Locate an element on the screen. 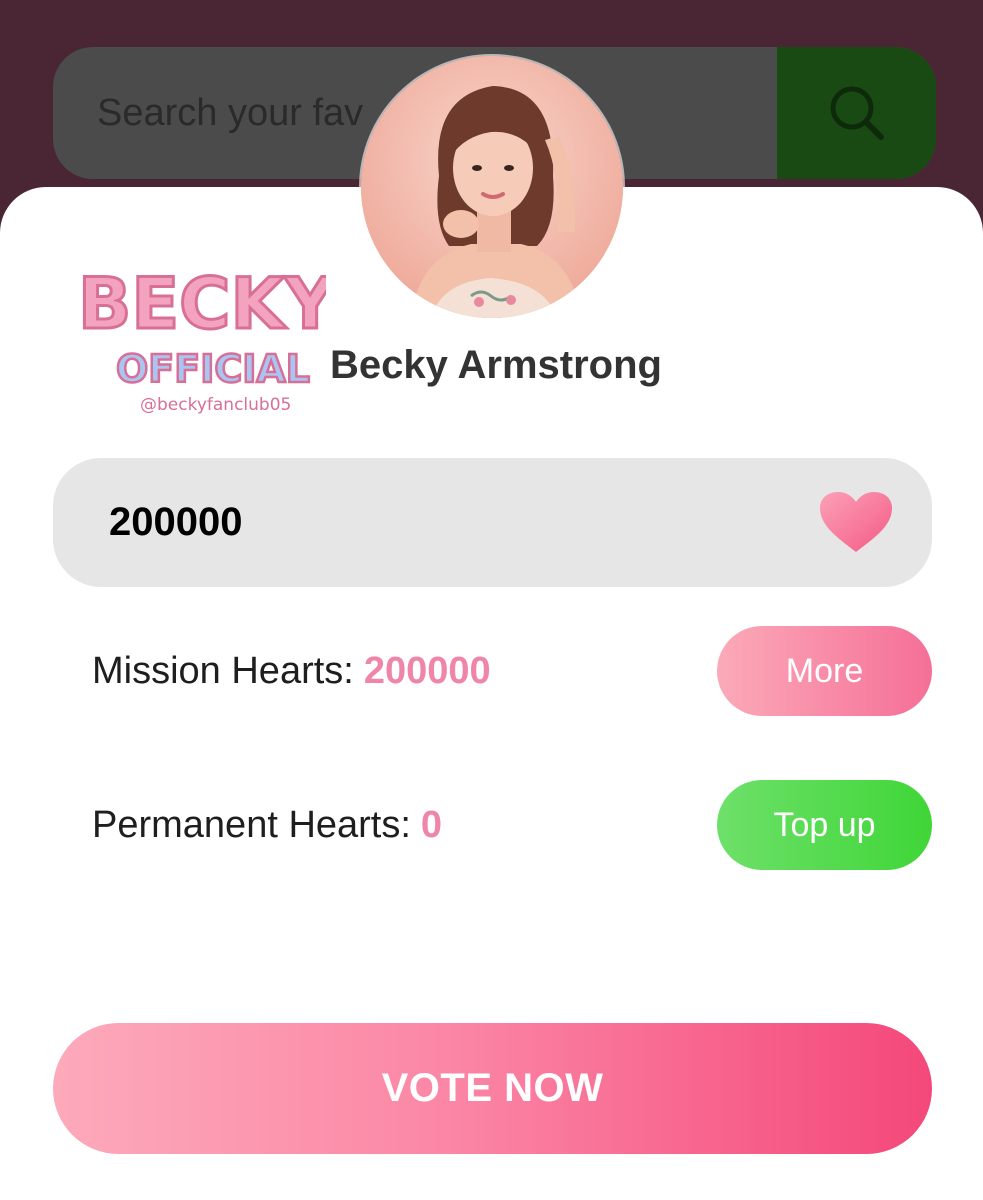  mission-hearts-row: Mission Hearts: 200000 is located at coordinates (291, 671).